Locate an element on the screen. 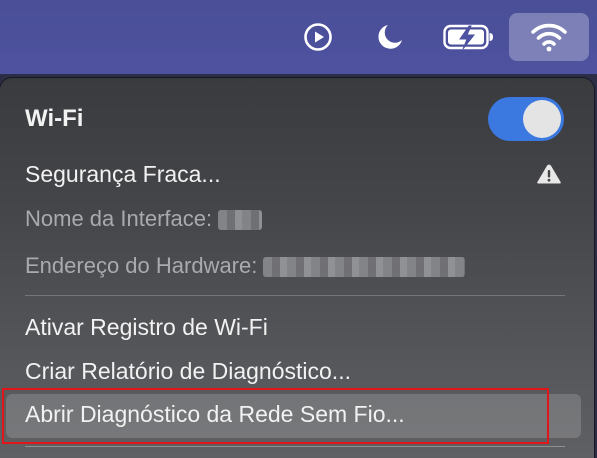 This screenshot has height=458, width=597. warning-icon is located at coordinates (549, 176).